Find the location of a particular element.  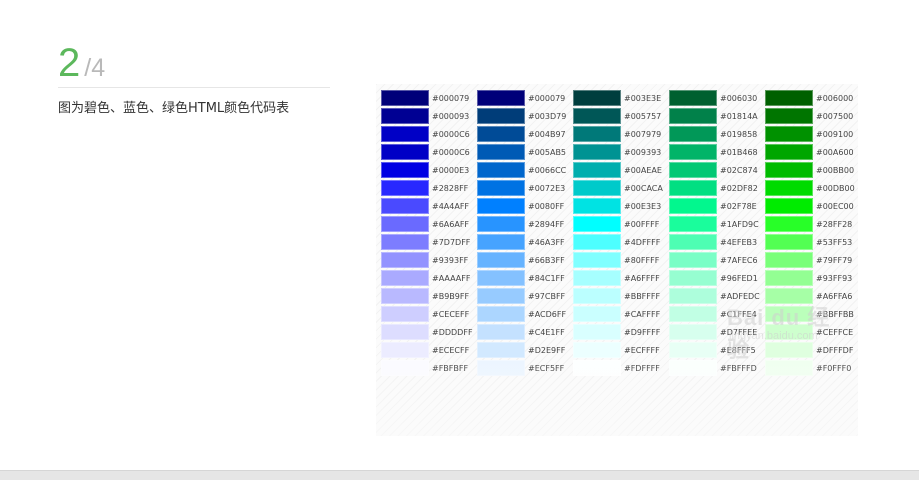

palette-row: #9393FF is located at coordinates (428, 260).